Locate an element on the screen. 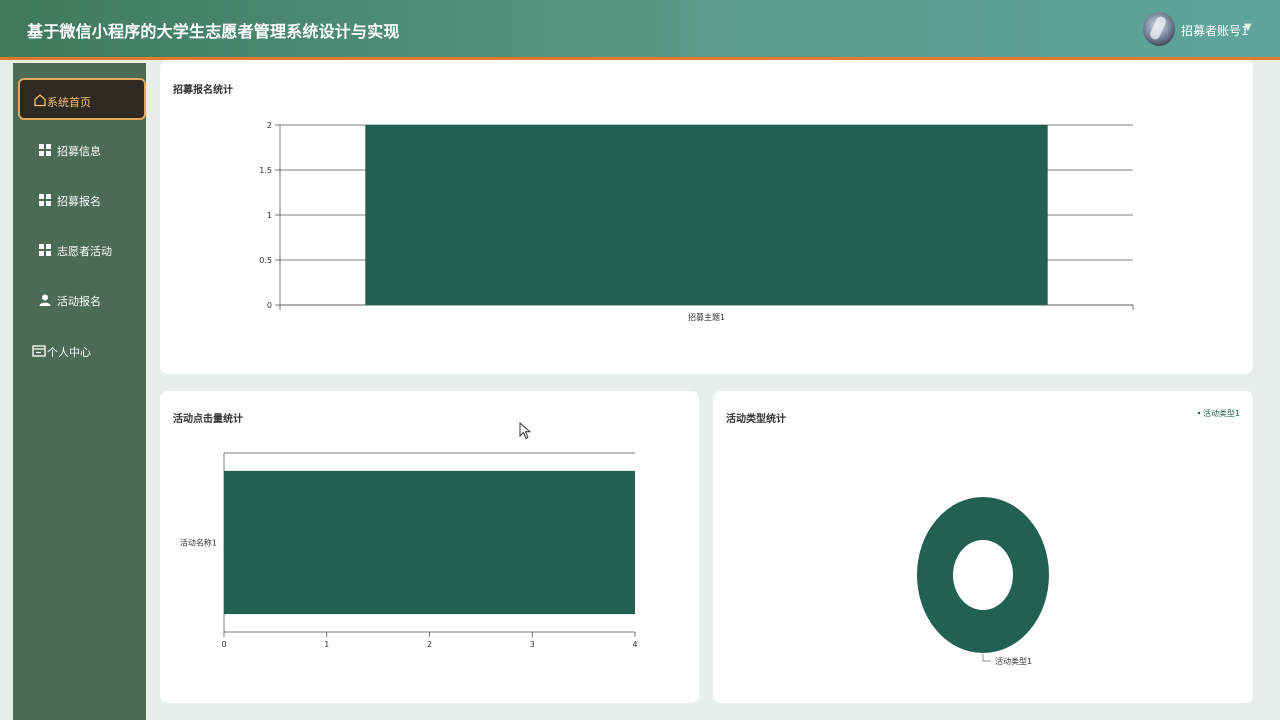 The width and height of the screenshot is (1280, 720). sidebar-item-label: 招募报名 is located at coordinates (79, 201).